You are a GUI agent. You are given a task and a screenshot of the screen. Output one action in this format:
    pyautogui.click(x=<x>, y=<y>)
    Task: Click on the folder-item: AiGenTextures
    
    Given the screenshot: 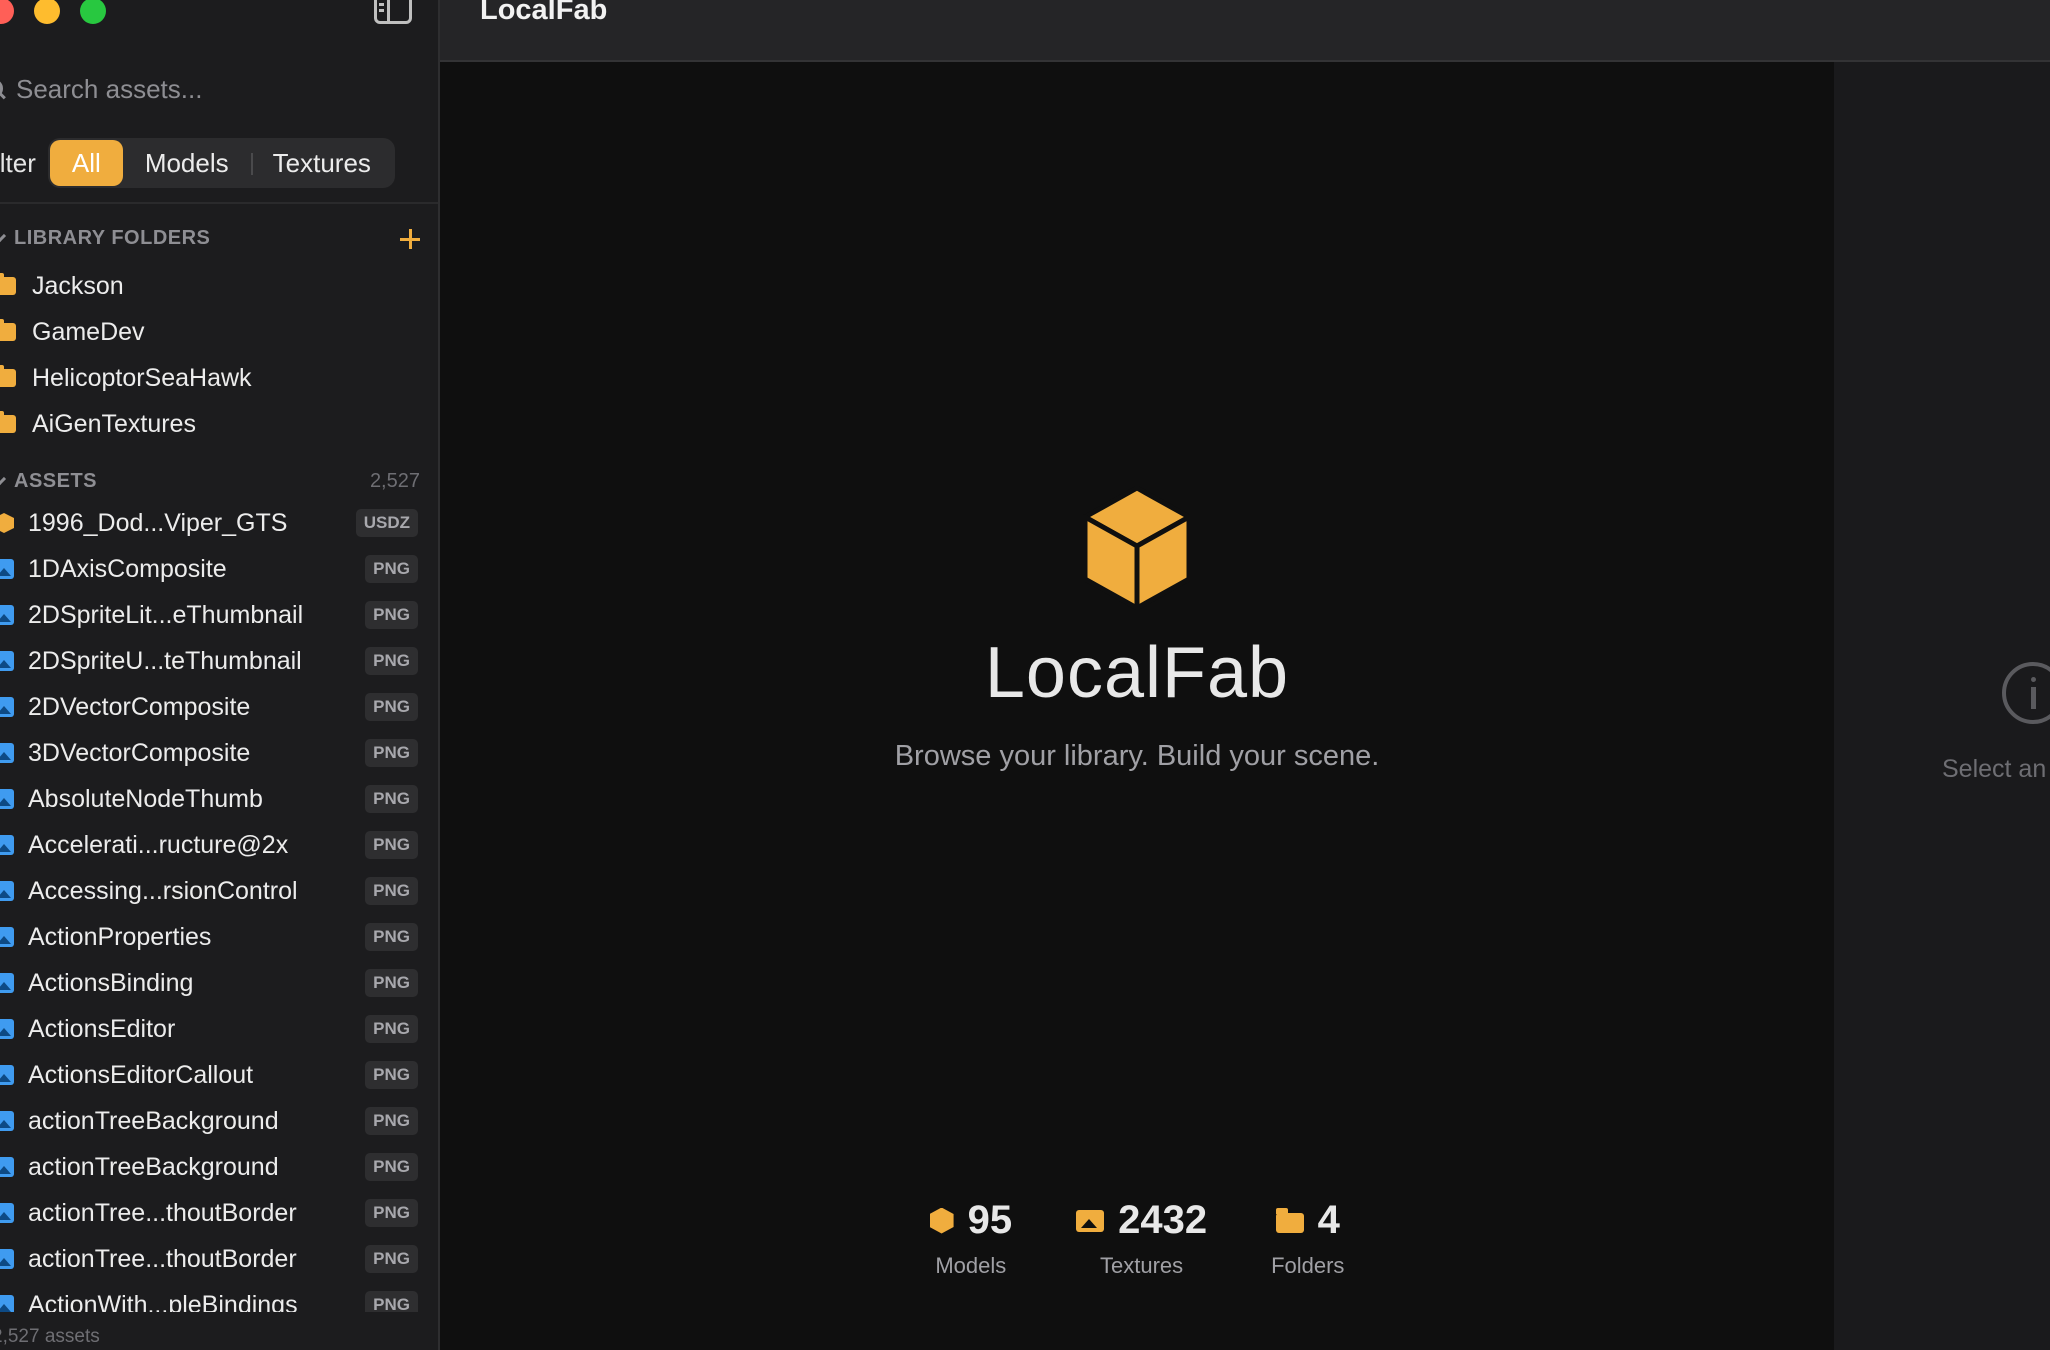 What is the action you would take?
    pyautogui.click(x=212, y=424)
    